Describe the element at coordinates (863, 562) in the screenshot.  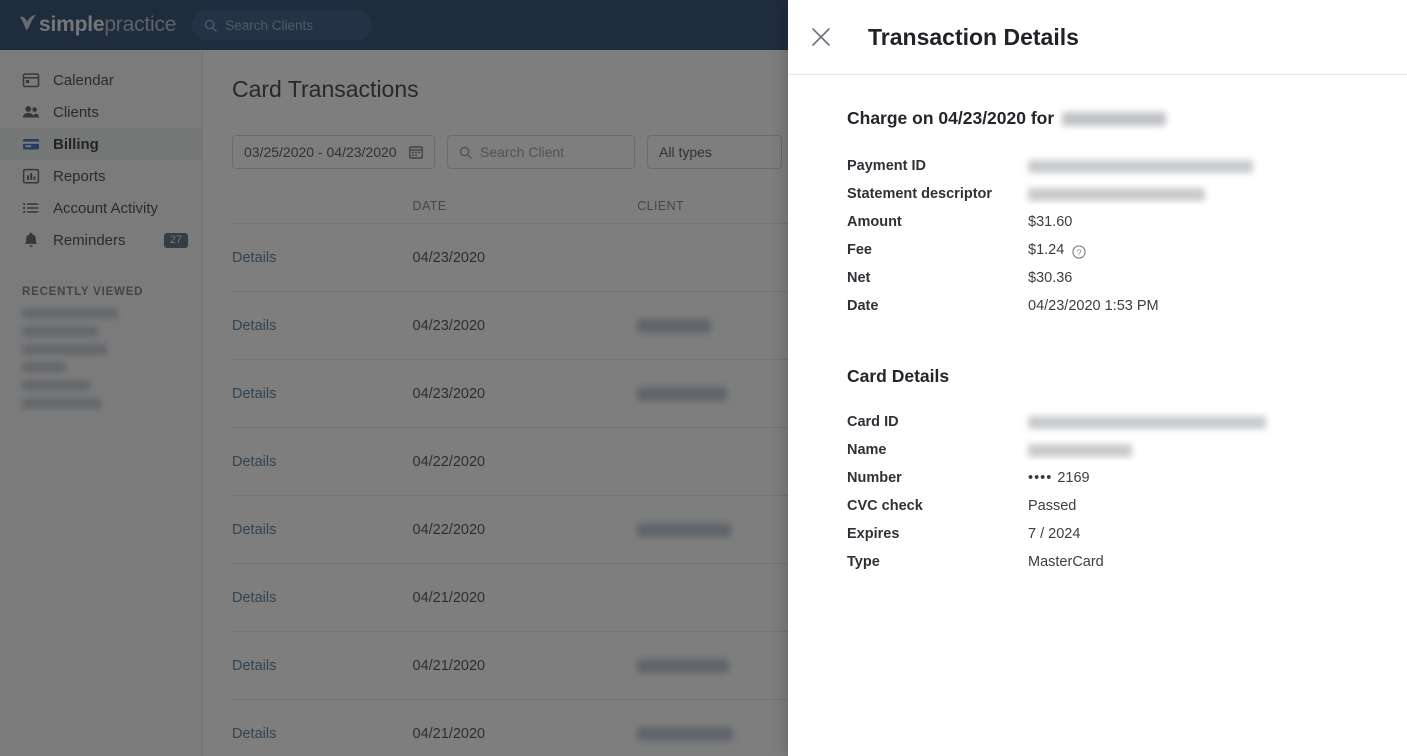
I see `field-label: Type` at that location.